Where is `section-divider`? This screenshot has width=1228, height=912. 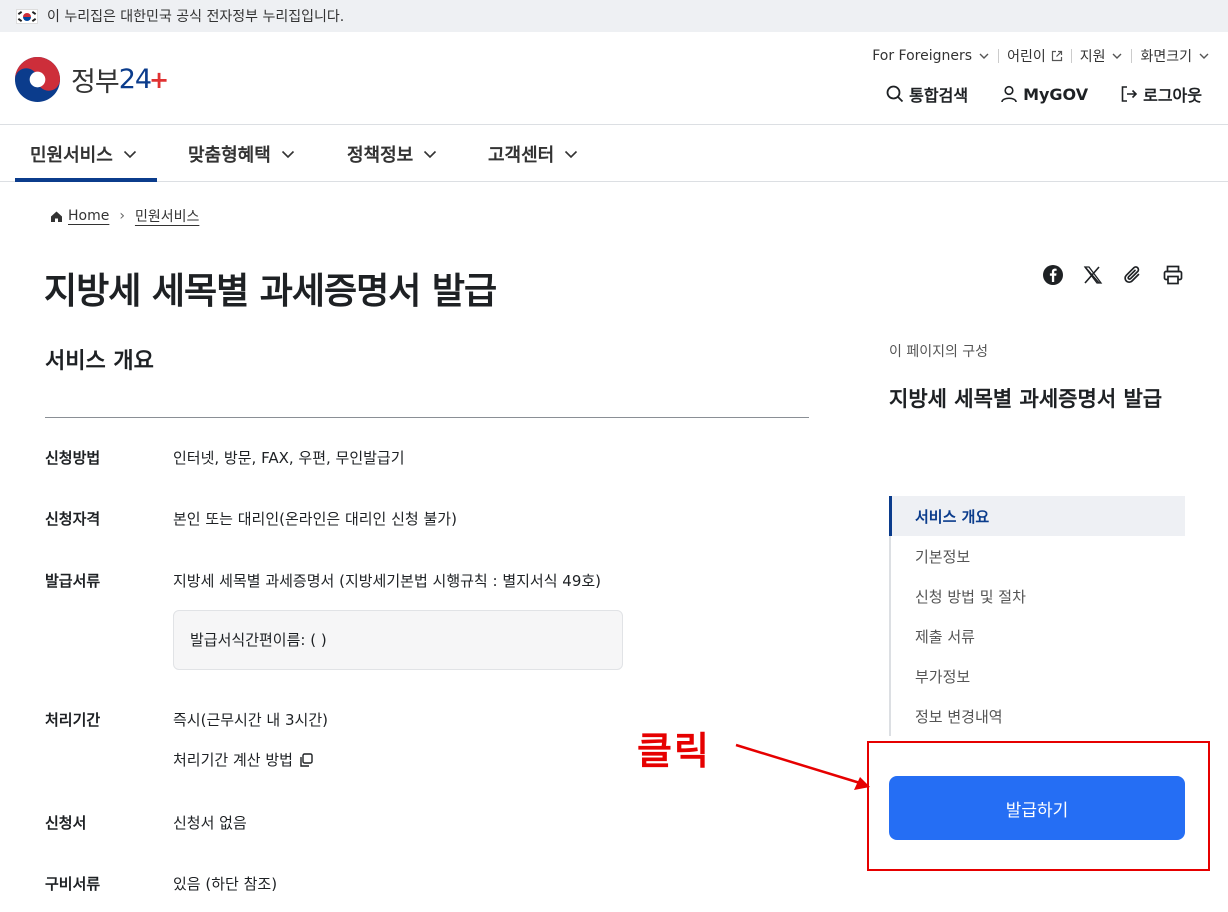
section-divider is located at coordinates (427, 417).